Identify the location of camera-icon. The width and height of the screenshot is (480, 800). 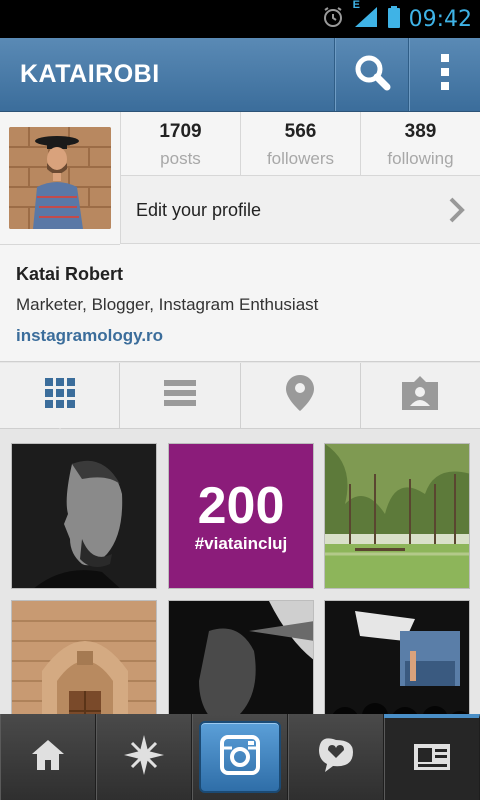
(239, 757).